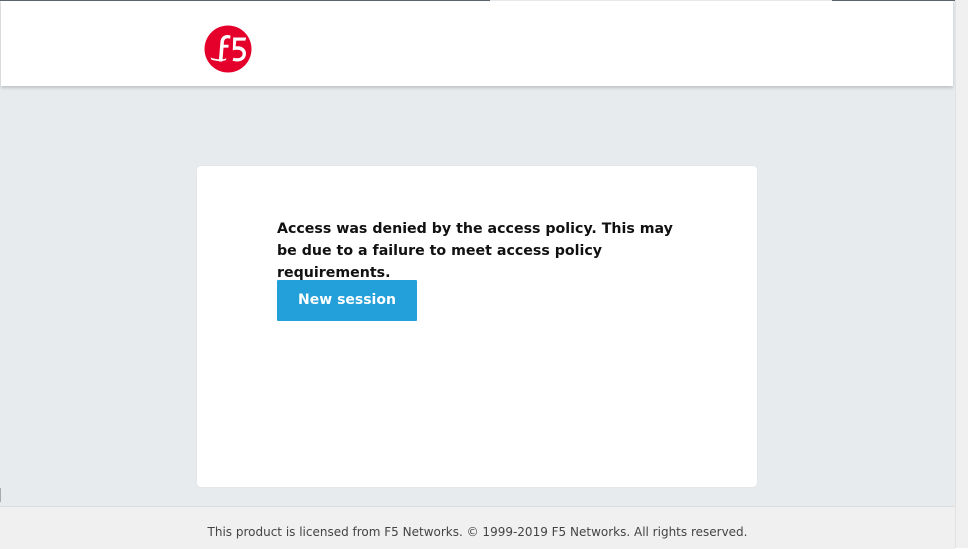 The width and height of the screenshot is (968, 549). Describe the element at coordinates (347, 300) in the screenshot. I see `new-session-button: New session` at that location.